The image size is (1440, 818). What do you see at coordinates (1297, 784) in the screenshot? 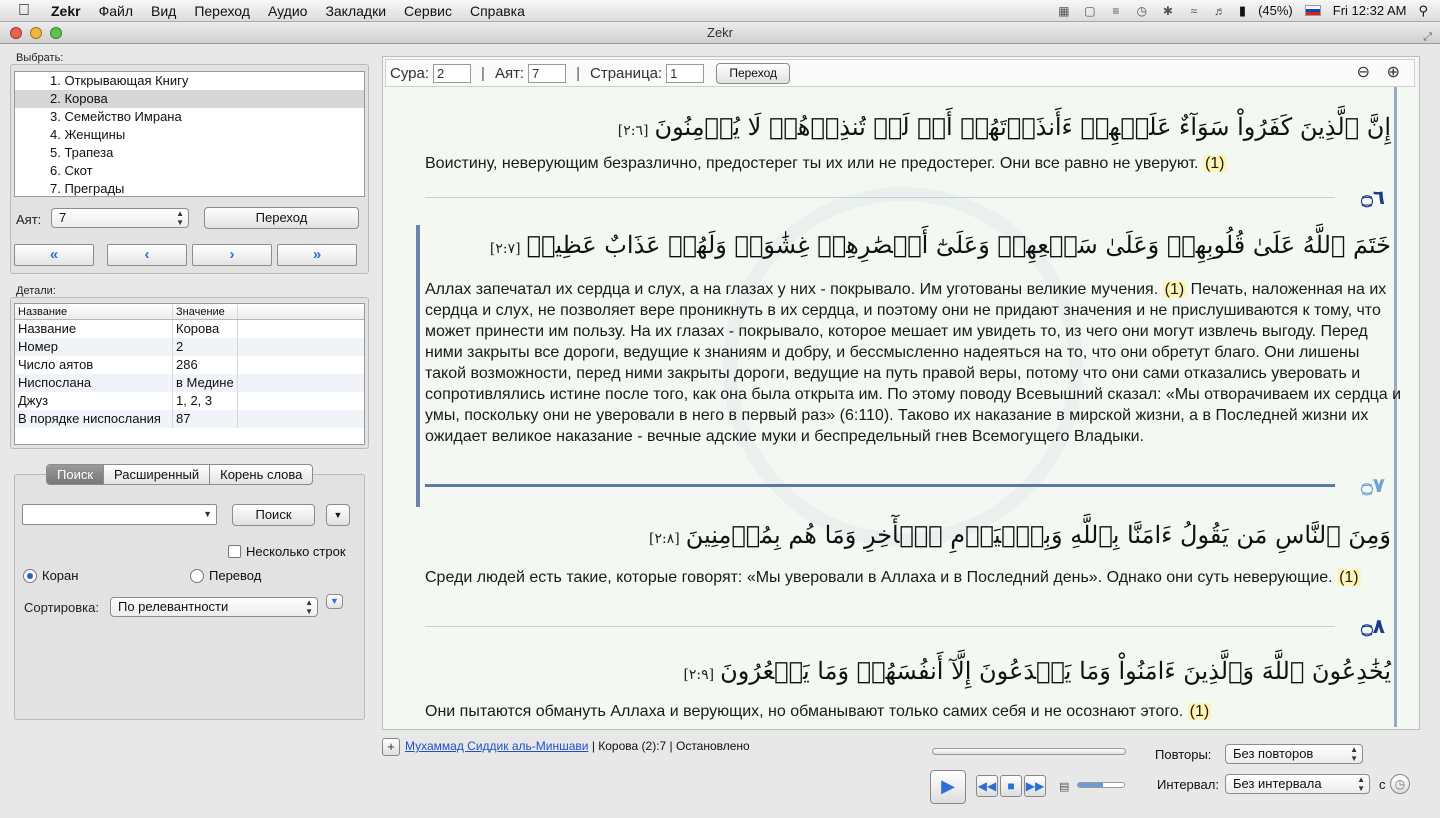
I see `interval-select: Без интервала ▲ ▼` at bounding box center [1297, 784].